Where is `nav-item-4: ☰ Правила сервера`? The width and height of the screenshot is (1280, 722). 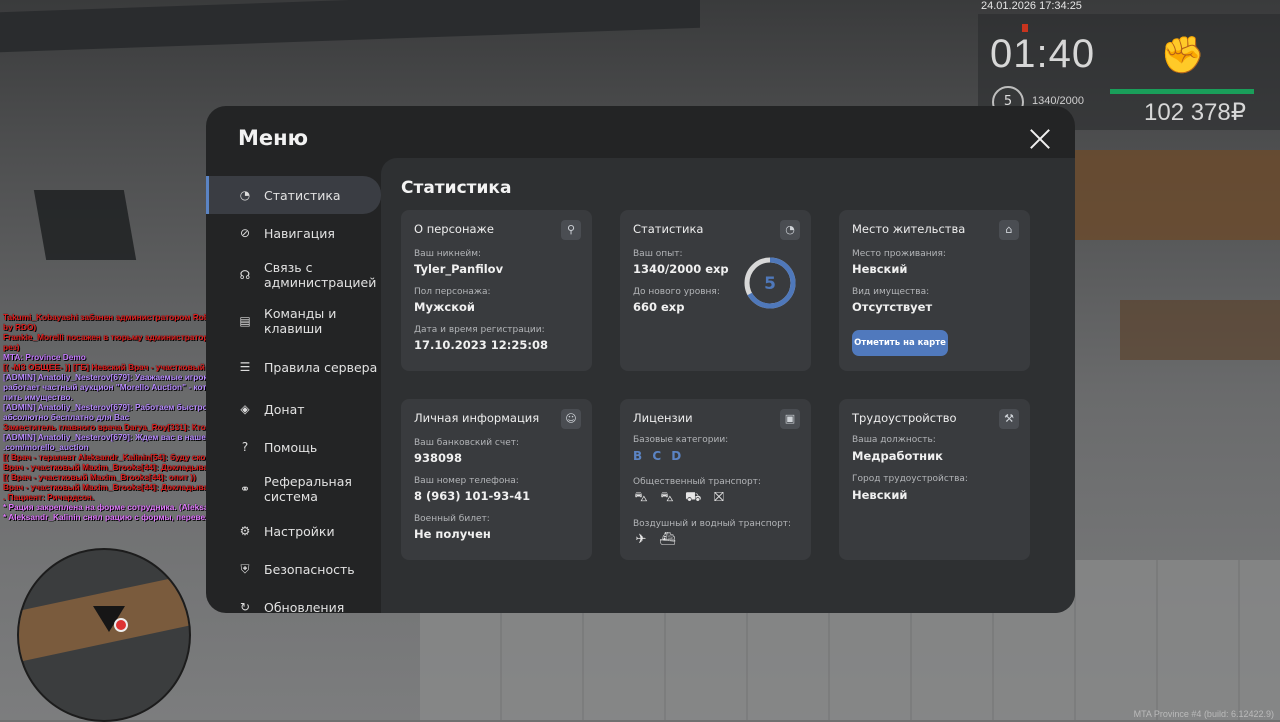 nav-item-4: ☰ Правила сервера is located at coordinates (293, 367).